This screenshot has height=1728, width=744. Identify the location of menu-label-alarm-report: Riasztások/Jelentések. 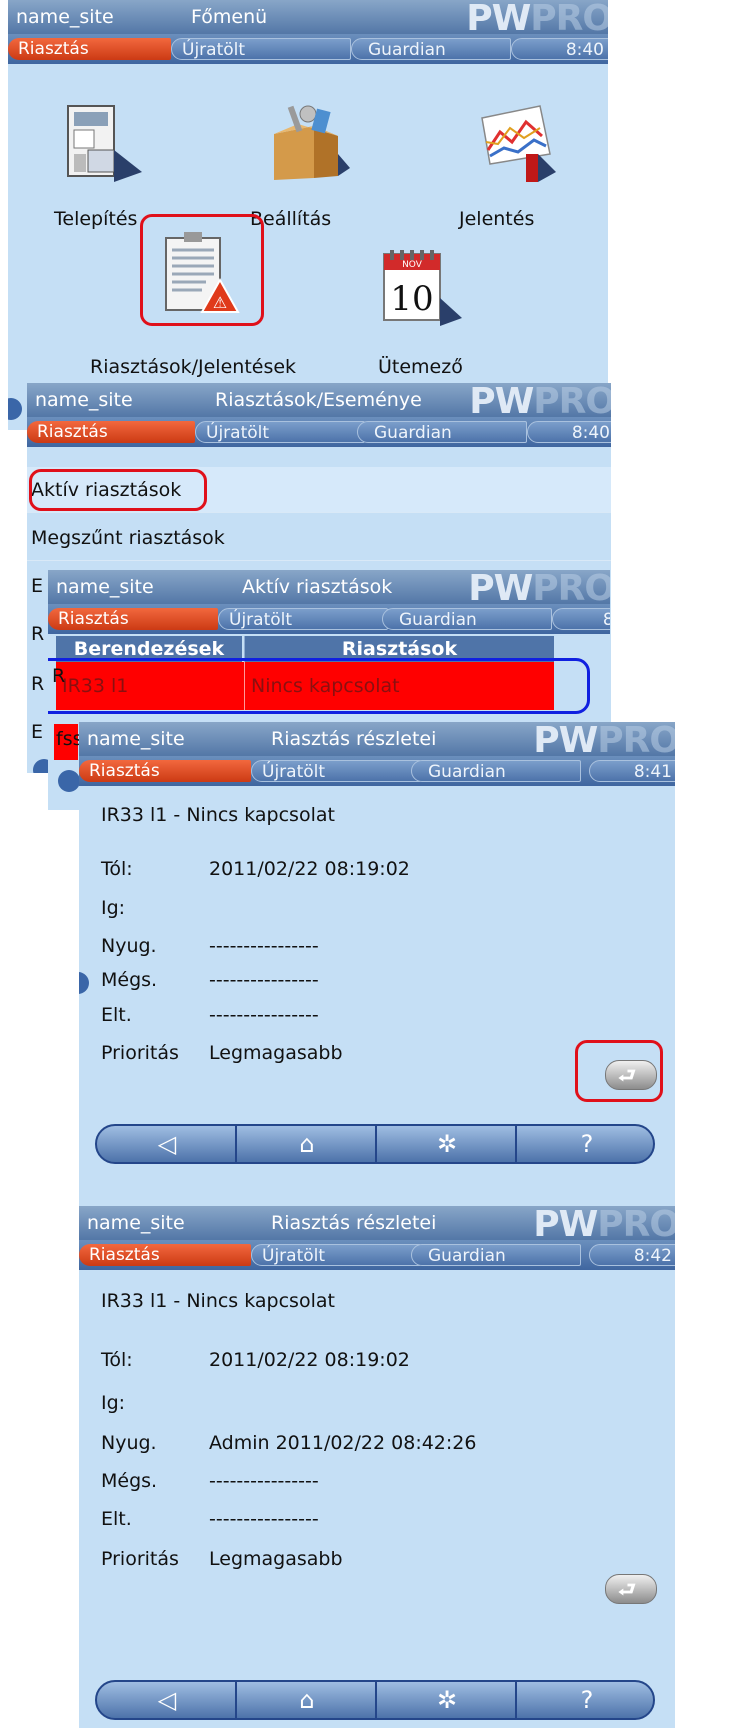
(193, 367).